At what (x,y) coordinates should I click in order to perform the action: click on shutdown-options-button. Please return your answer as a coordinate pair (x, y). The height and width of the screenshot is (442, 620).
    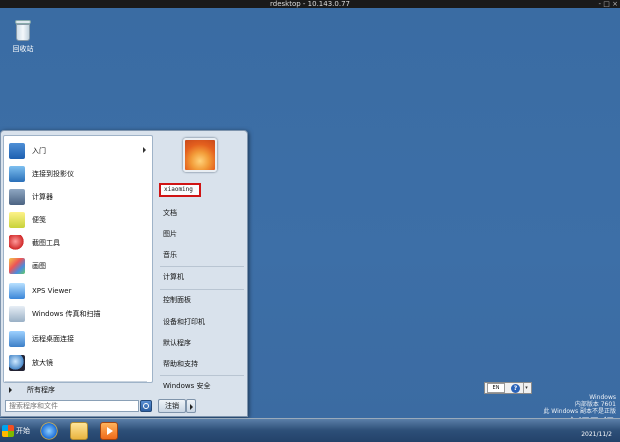
    Looking at the image, I should click on (191, 406).